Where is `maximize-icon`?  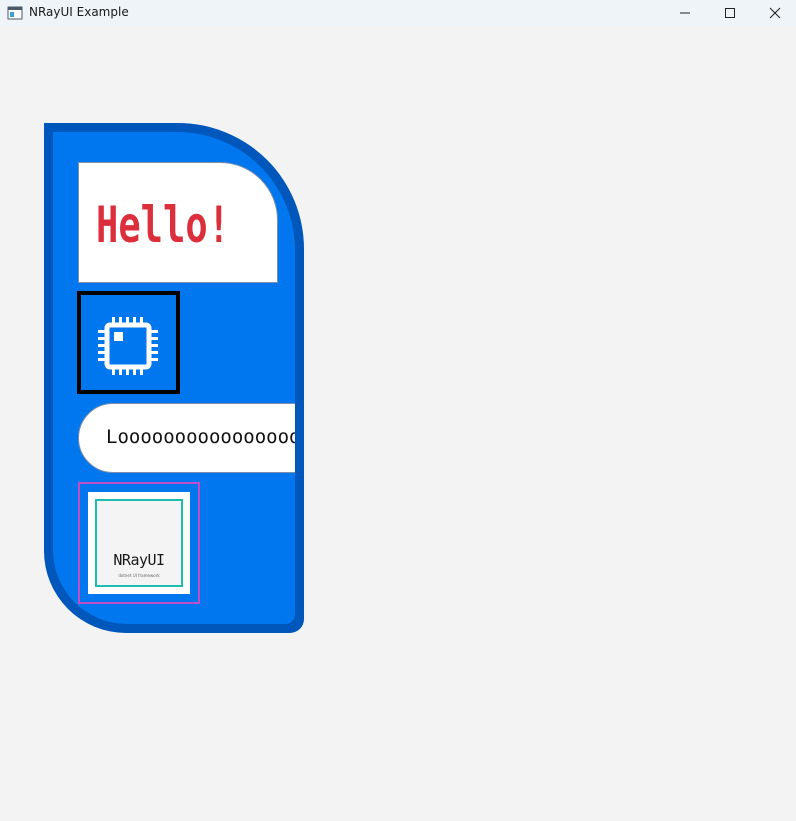 maximize-icon is located at coordinates (730, 13).